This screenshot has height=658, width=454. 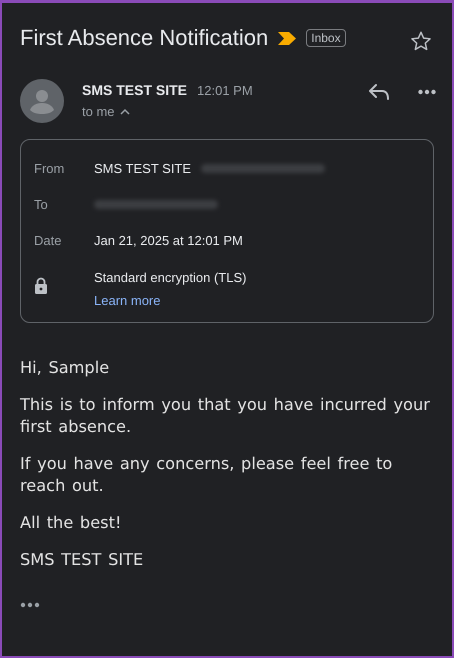 What do you see at coordinates (326, 38) in the screenshot?
I see `label-chip: Inbox` at bounding box center [326, 38].